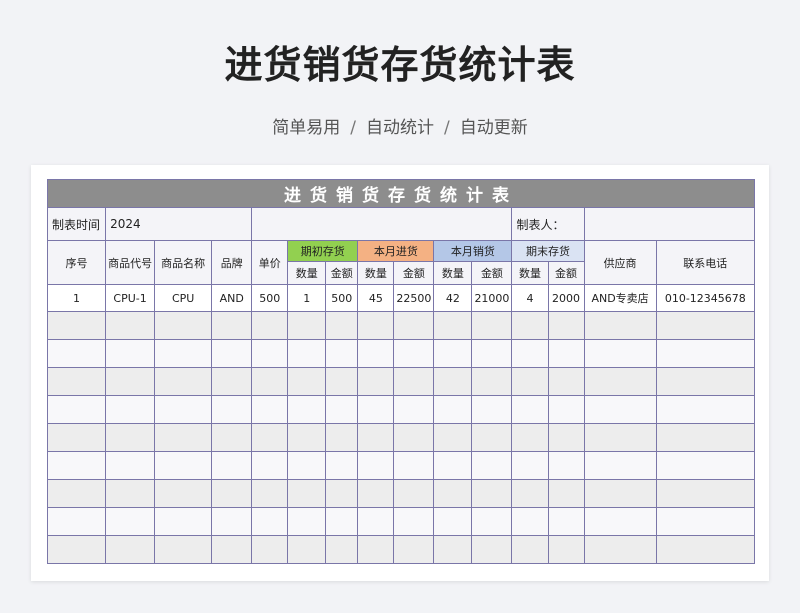 This screenshot has height=613, width=800. I want to click on cell-purchase-amount: 22500, so click(414, 298).